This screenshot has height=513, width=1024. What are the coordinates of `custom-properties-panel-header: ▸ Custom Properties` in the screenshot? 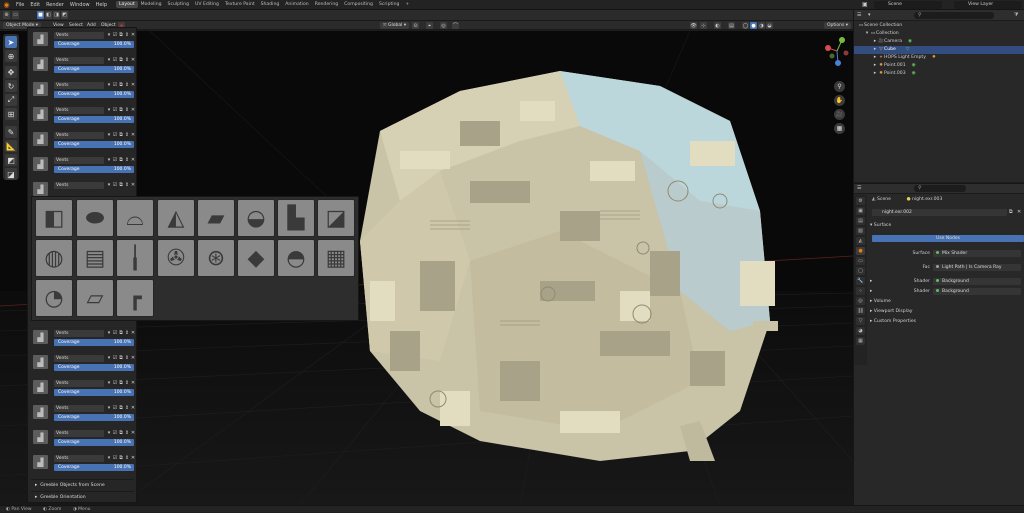 It's located at (893, 321).